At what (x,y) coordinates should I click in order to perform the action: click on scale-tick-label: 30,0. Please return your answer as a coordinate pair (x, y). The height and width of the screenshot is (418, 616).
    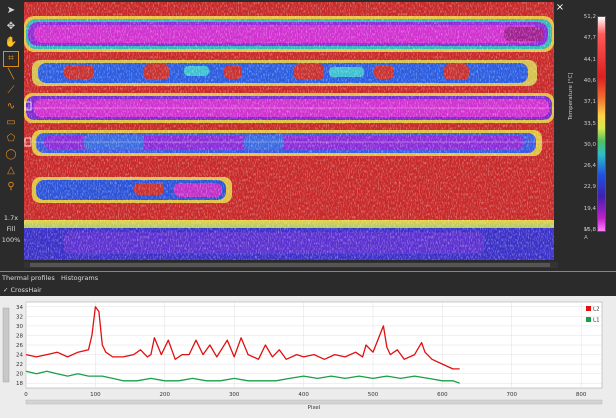
    Looking at the image, I should click on (589, 144).